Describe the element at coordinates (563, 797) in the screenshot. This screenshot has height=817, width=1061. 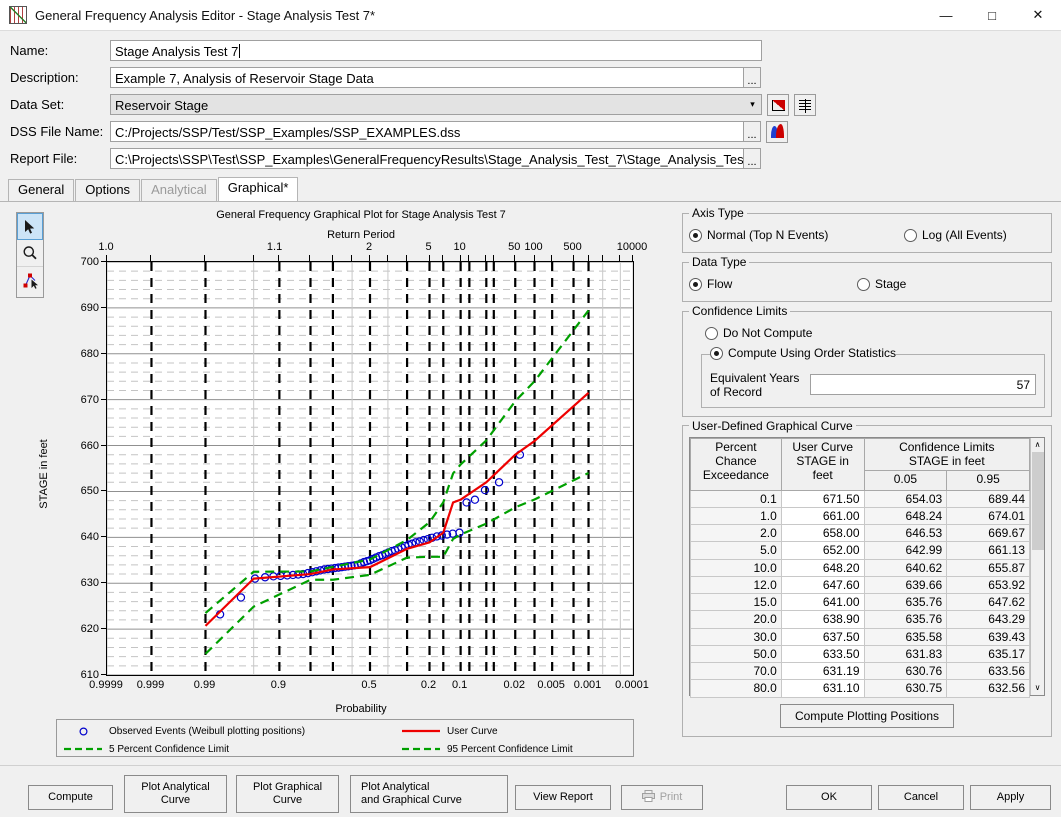
I see `view-report-button: View Report` at that location.